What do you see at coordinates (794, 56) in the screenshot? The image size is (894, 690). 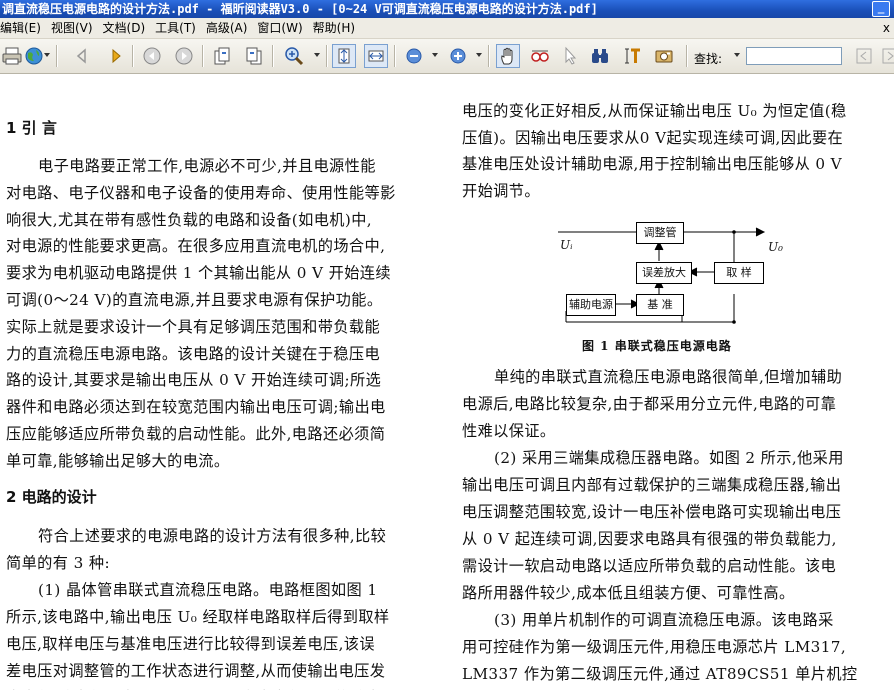 I see `search-input` at bounding box center [794, 56].